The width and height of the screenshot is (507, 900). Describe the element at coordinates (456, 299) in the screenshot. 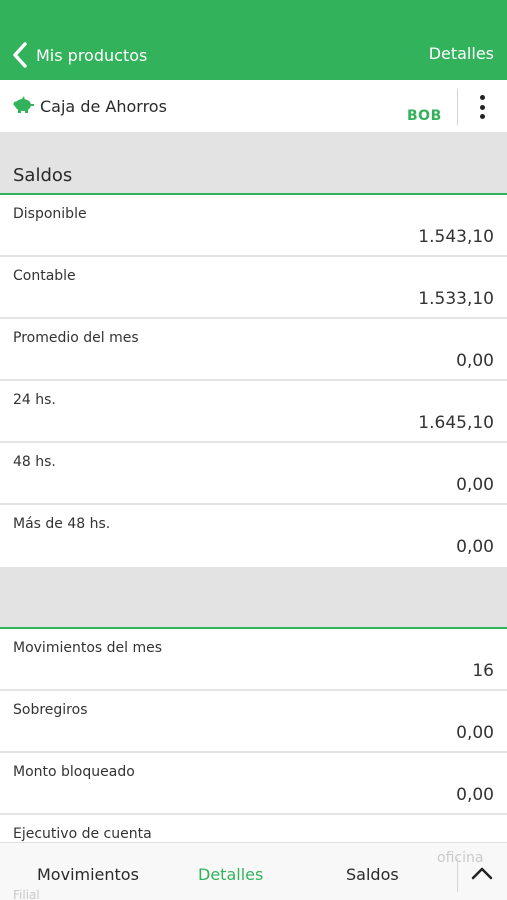

I see `row-value: 1.533,10` at that location.